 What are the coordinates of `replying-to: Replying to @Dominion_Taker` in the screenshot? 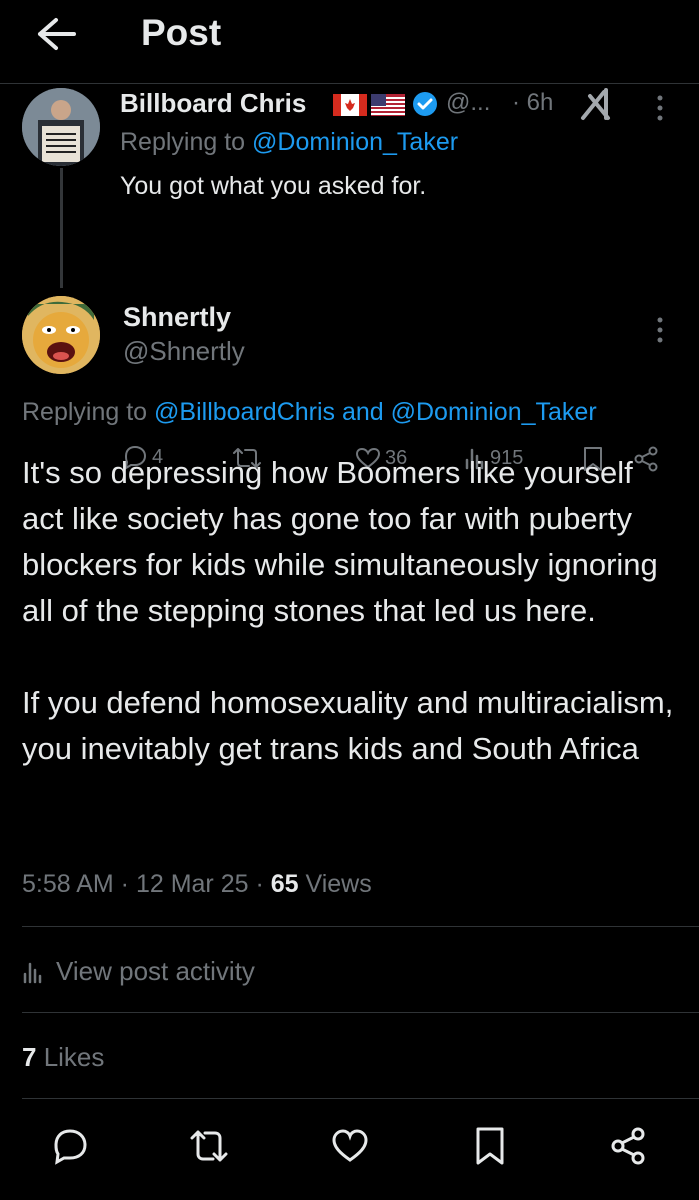 It's located at (289, 142).